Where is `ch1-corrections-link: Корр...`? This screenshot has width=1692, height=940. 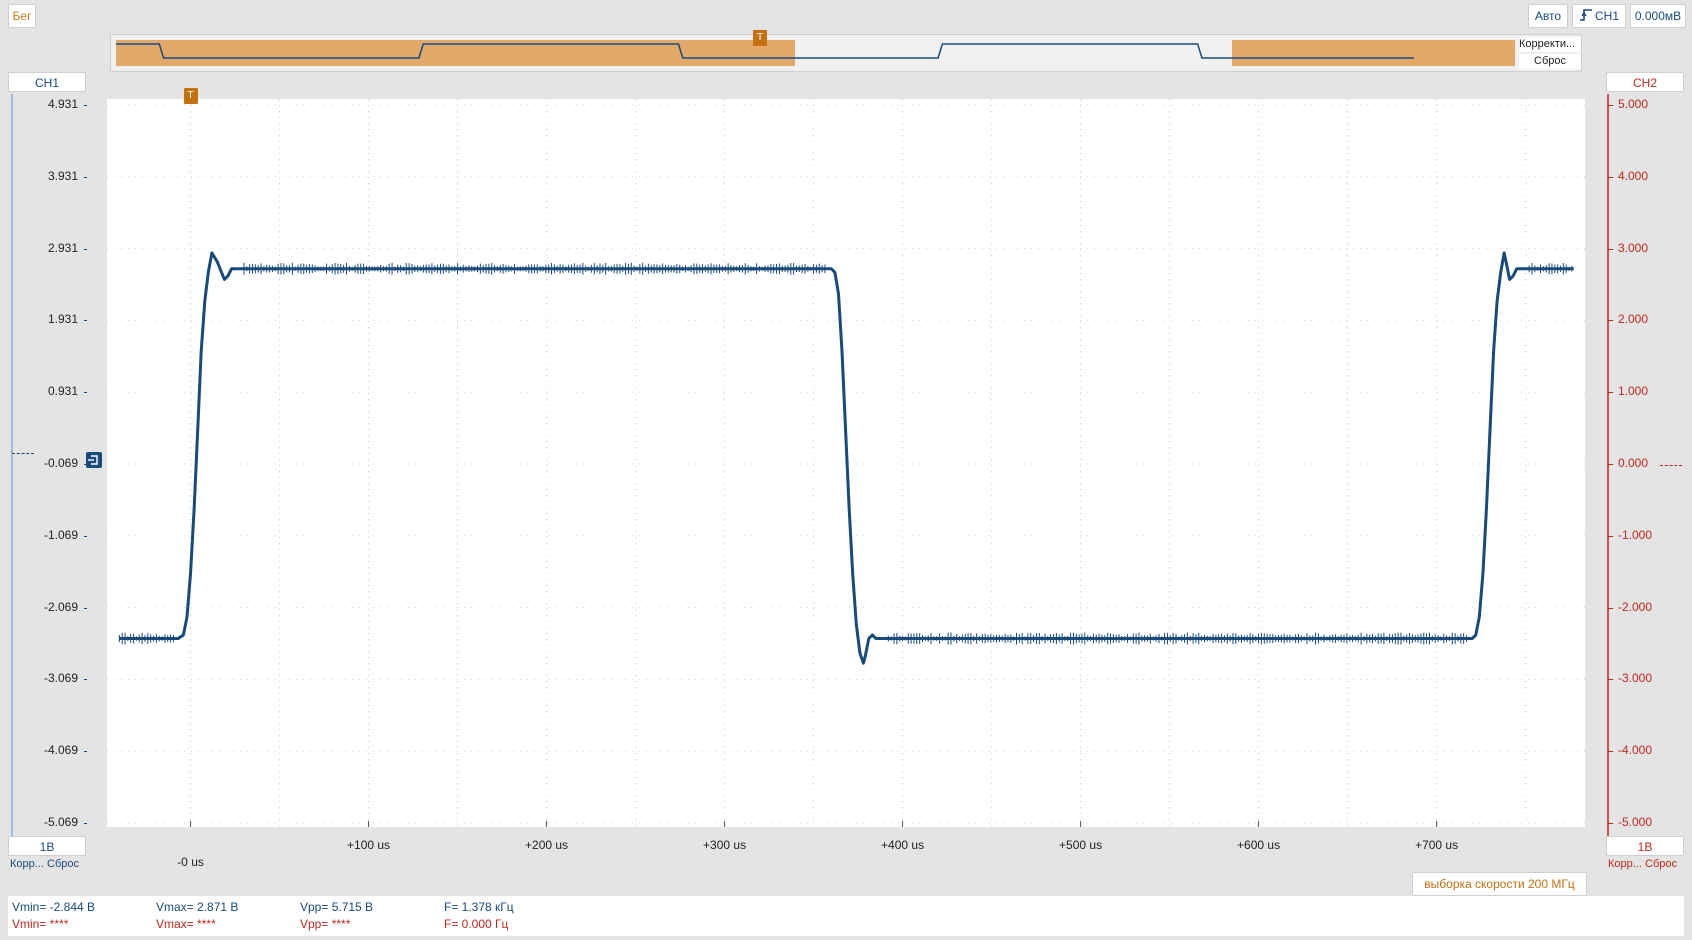 ch1-corrections-link: Корр... is located at coordinates (27, 864).